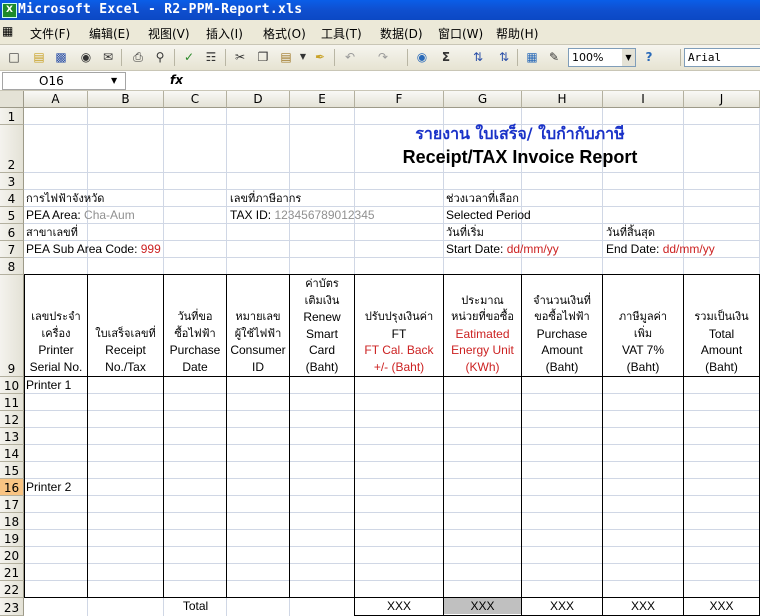 The width and height of the screenshot is (760, 616). Describe the element at coordinates (12, 487) in the screenshot. I see `row-header-selected: 16` at that location.